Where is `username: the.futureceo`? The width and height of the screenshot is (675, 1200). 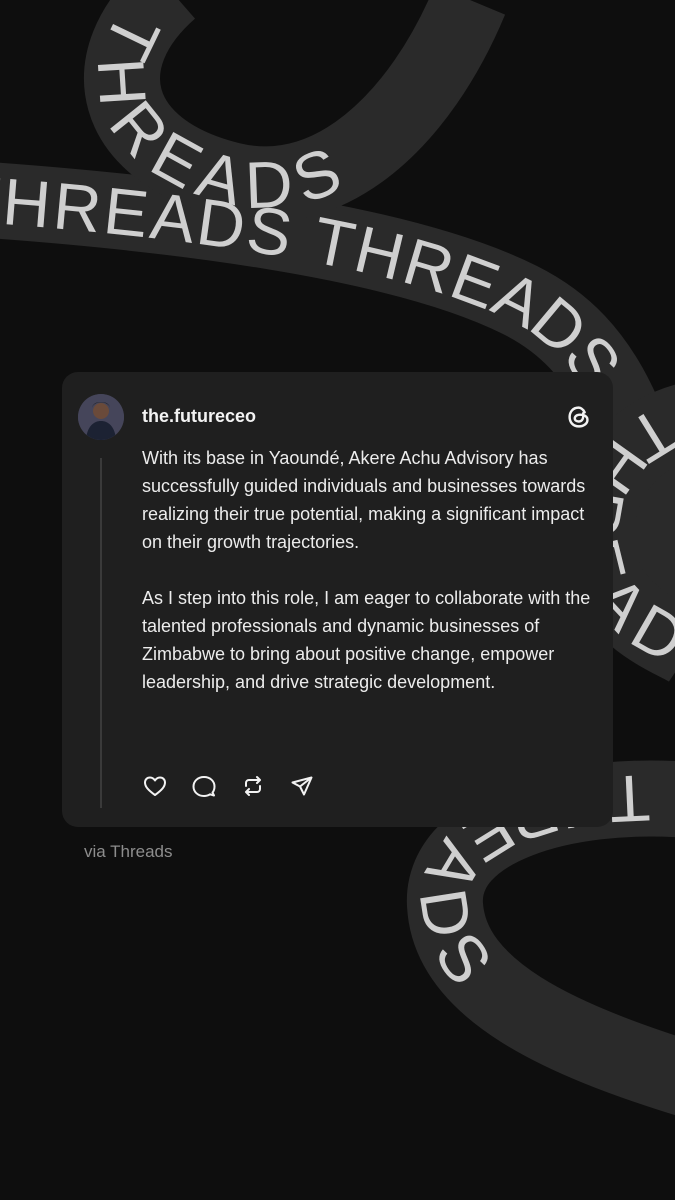
username: the.futureceo is located at coordinates (199, 416).